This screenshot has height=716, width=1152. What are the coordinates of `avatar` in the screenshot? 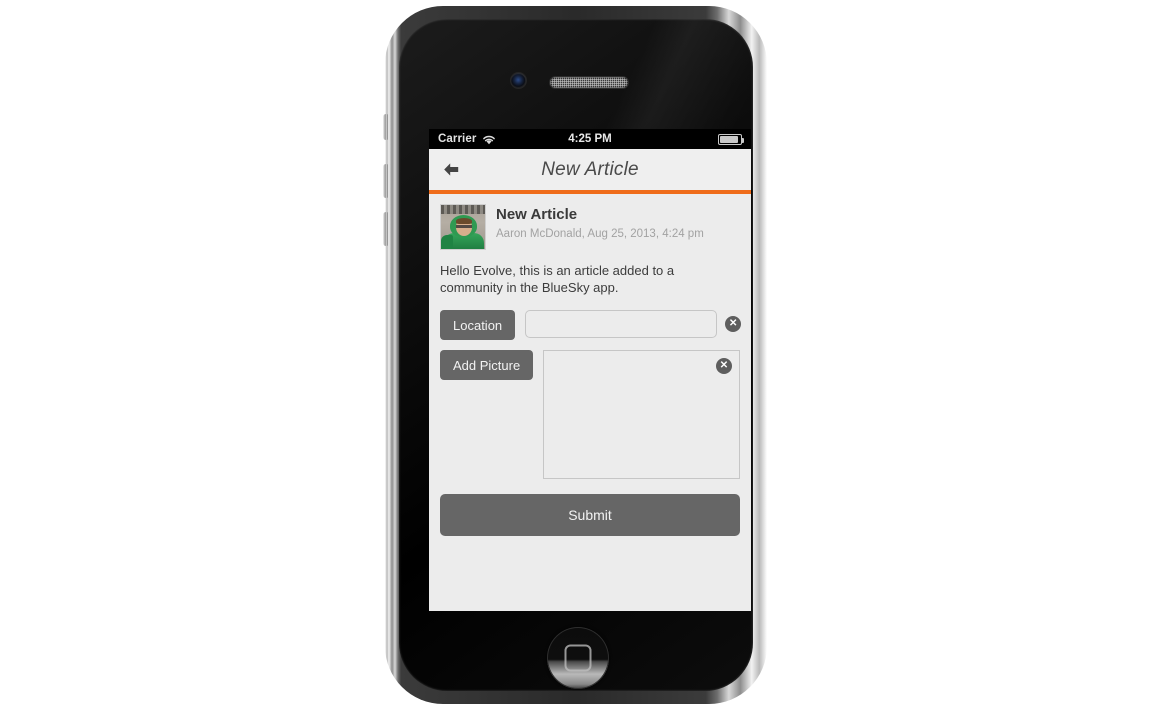 It's located at (463, 227).